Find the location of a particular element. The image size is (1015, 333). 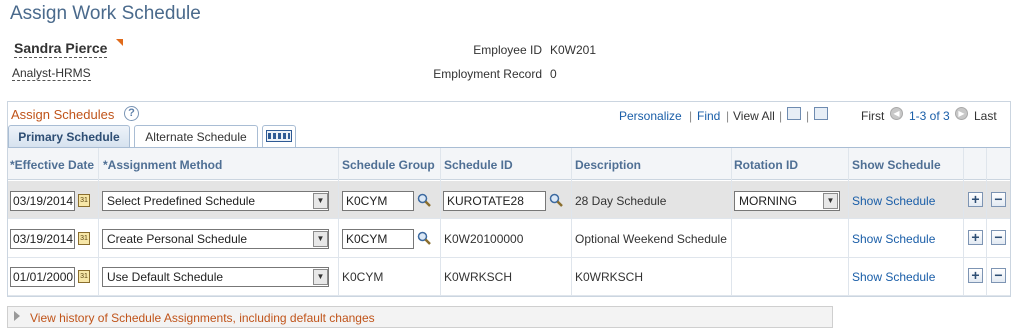

assignment-method-select: Select Predefined Schedule is located at coordinates (215, 201).